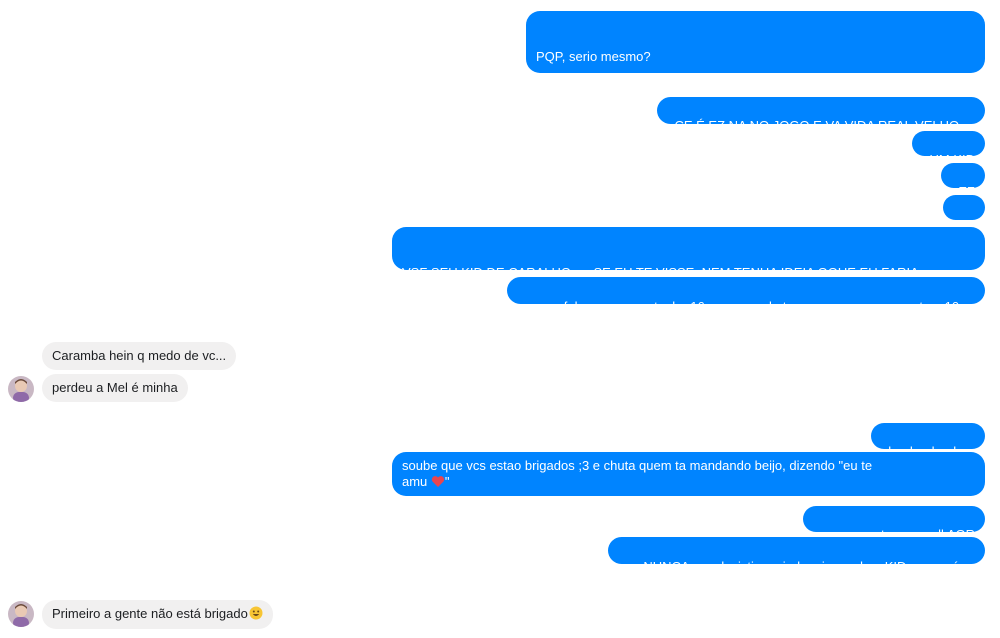 This screenshot has height=638, width=1000. Describe the element at coordinates (438, 483) in the screenshot. I see `heart-emoji-icon` at that location.